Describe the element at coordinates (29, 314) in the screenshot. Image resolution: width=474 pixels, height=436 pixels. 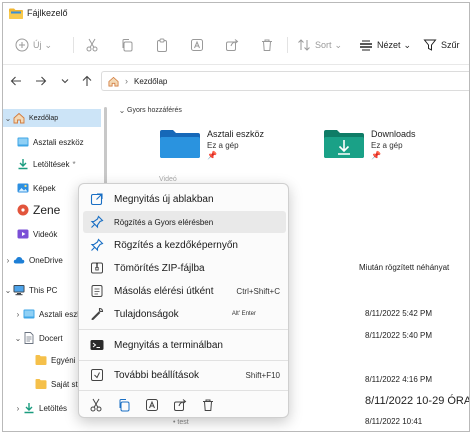
I see `desktop-icon` at that location.